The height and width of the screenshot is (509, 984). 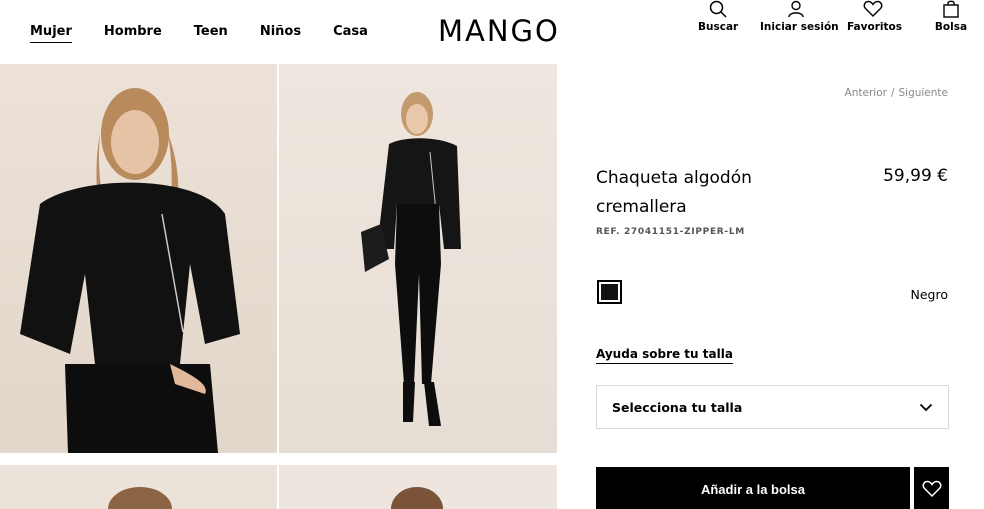 I want to click on search-button: Buscar, so click(x=718, y=16).